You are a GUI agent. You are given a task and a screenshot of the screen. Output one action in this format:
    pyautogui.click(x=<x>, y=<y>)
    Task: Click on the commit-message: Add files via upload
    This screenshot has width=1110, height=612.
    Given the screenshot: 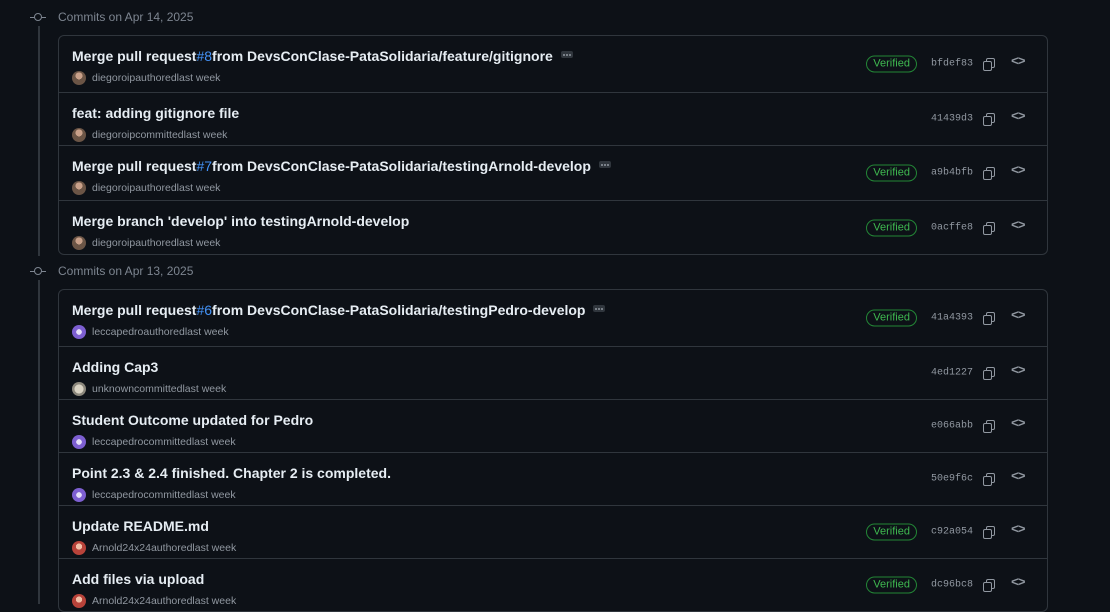 What is the action you would take?
    pyautogui.click(x=138, y=579)
    